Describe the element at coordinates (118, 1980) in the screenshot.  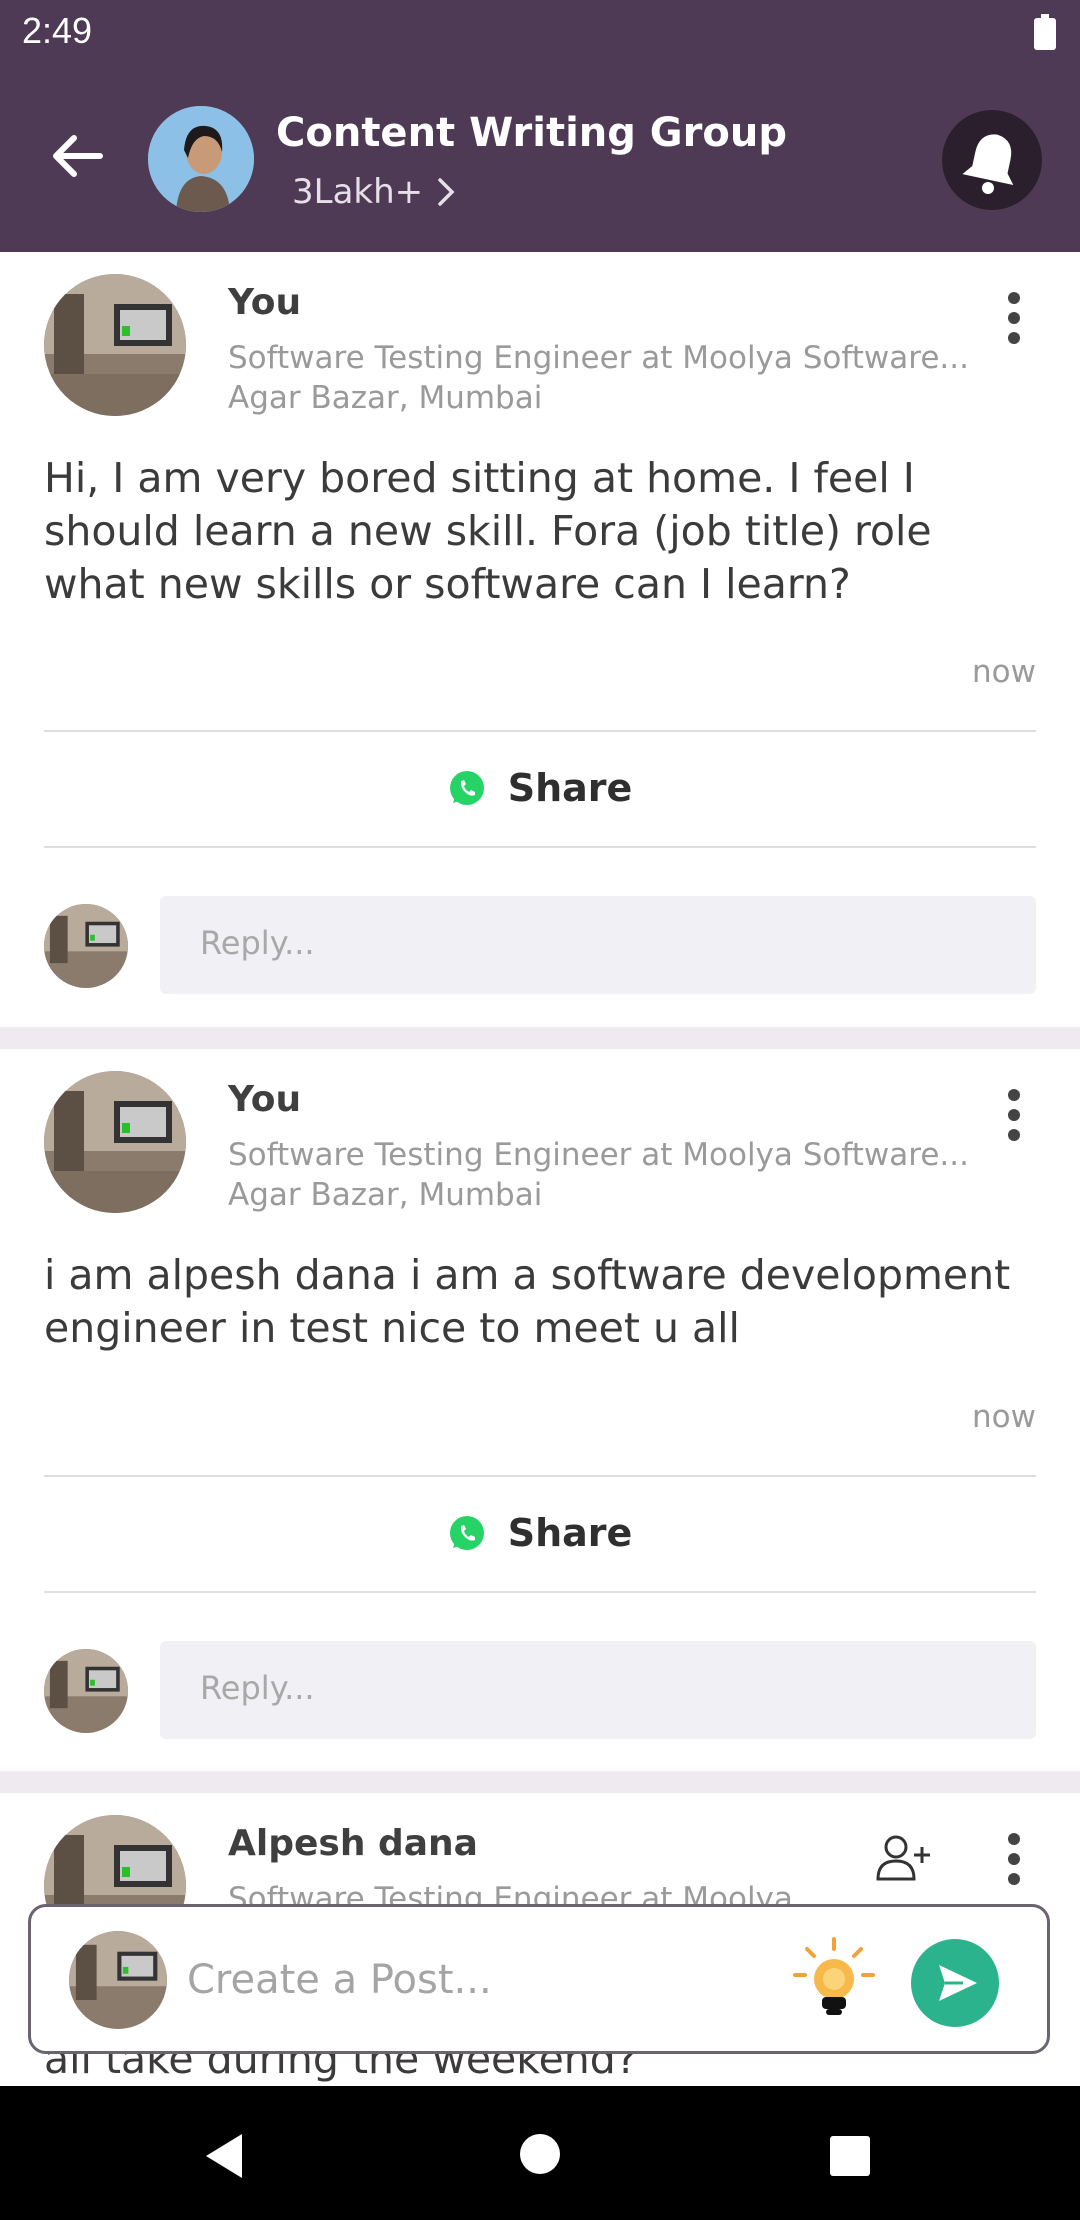
I see `composer-avatar` at that location.